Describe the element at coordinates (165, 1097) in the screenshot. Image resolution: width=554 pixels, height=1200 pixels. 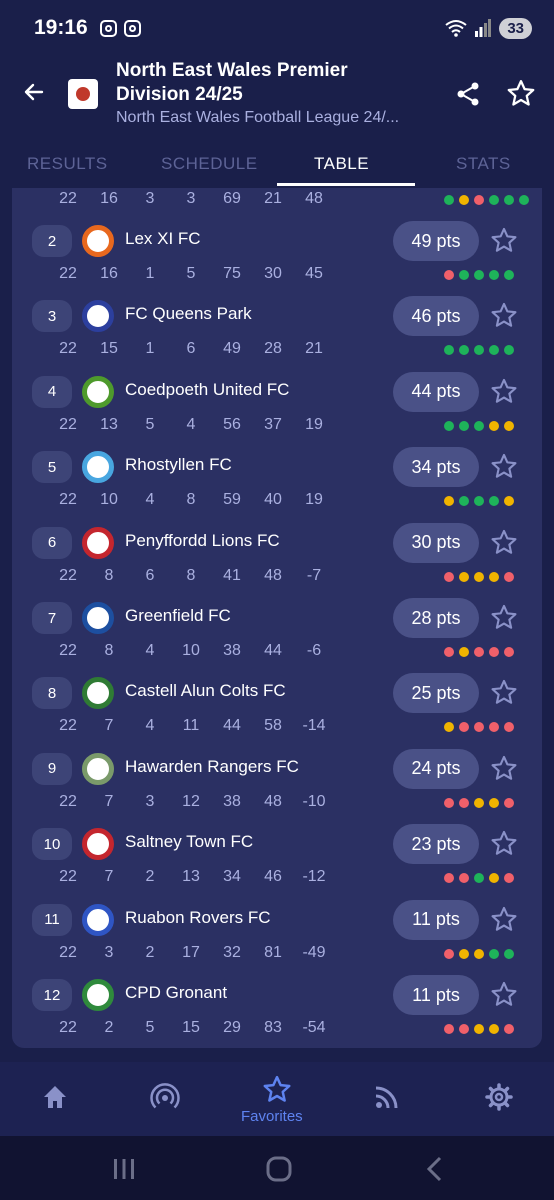
I see `broadcast-icon` at that location.